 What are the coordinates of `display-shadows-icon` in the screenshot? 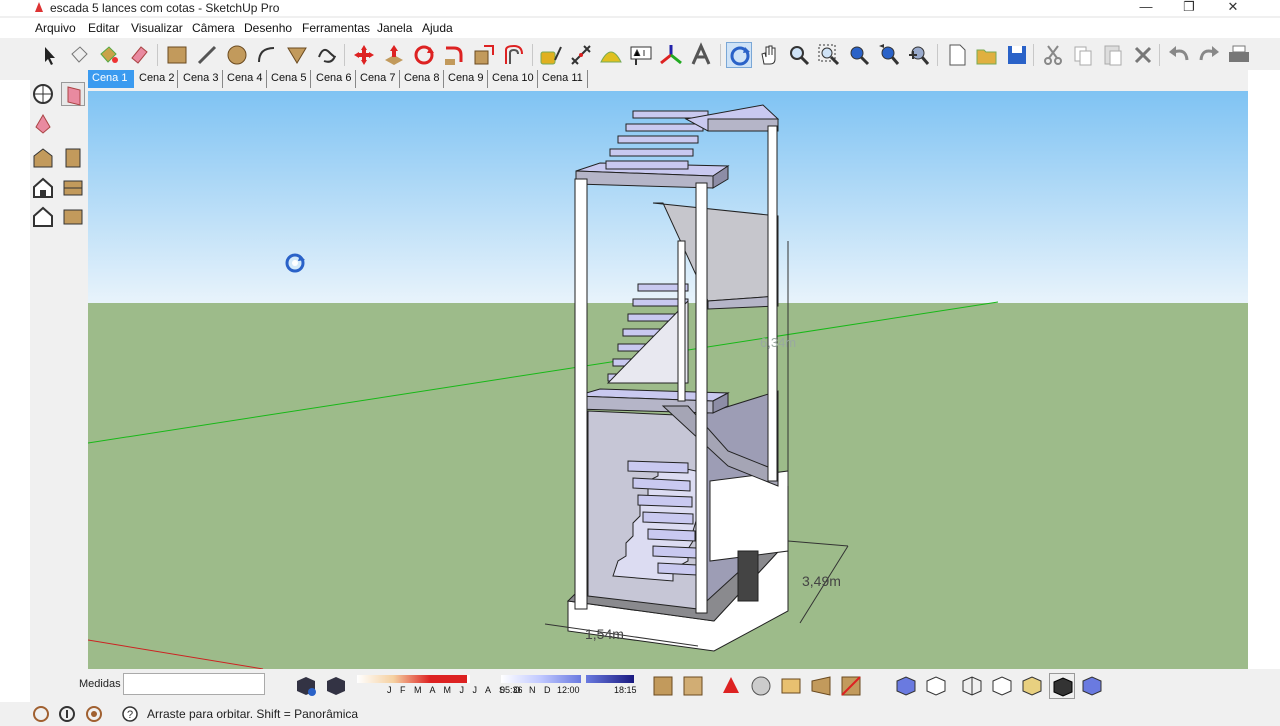 It's located at (336, 686).